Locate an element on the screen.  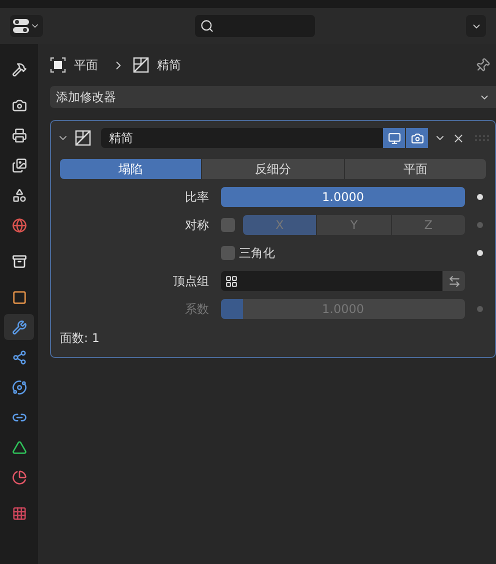
field-label: 顶点组 is located at coordinates (191, 281).